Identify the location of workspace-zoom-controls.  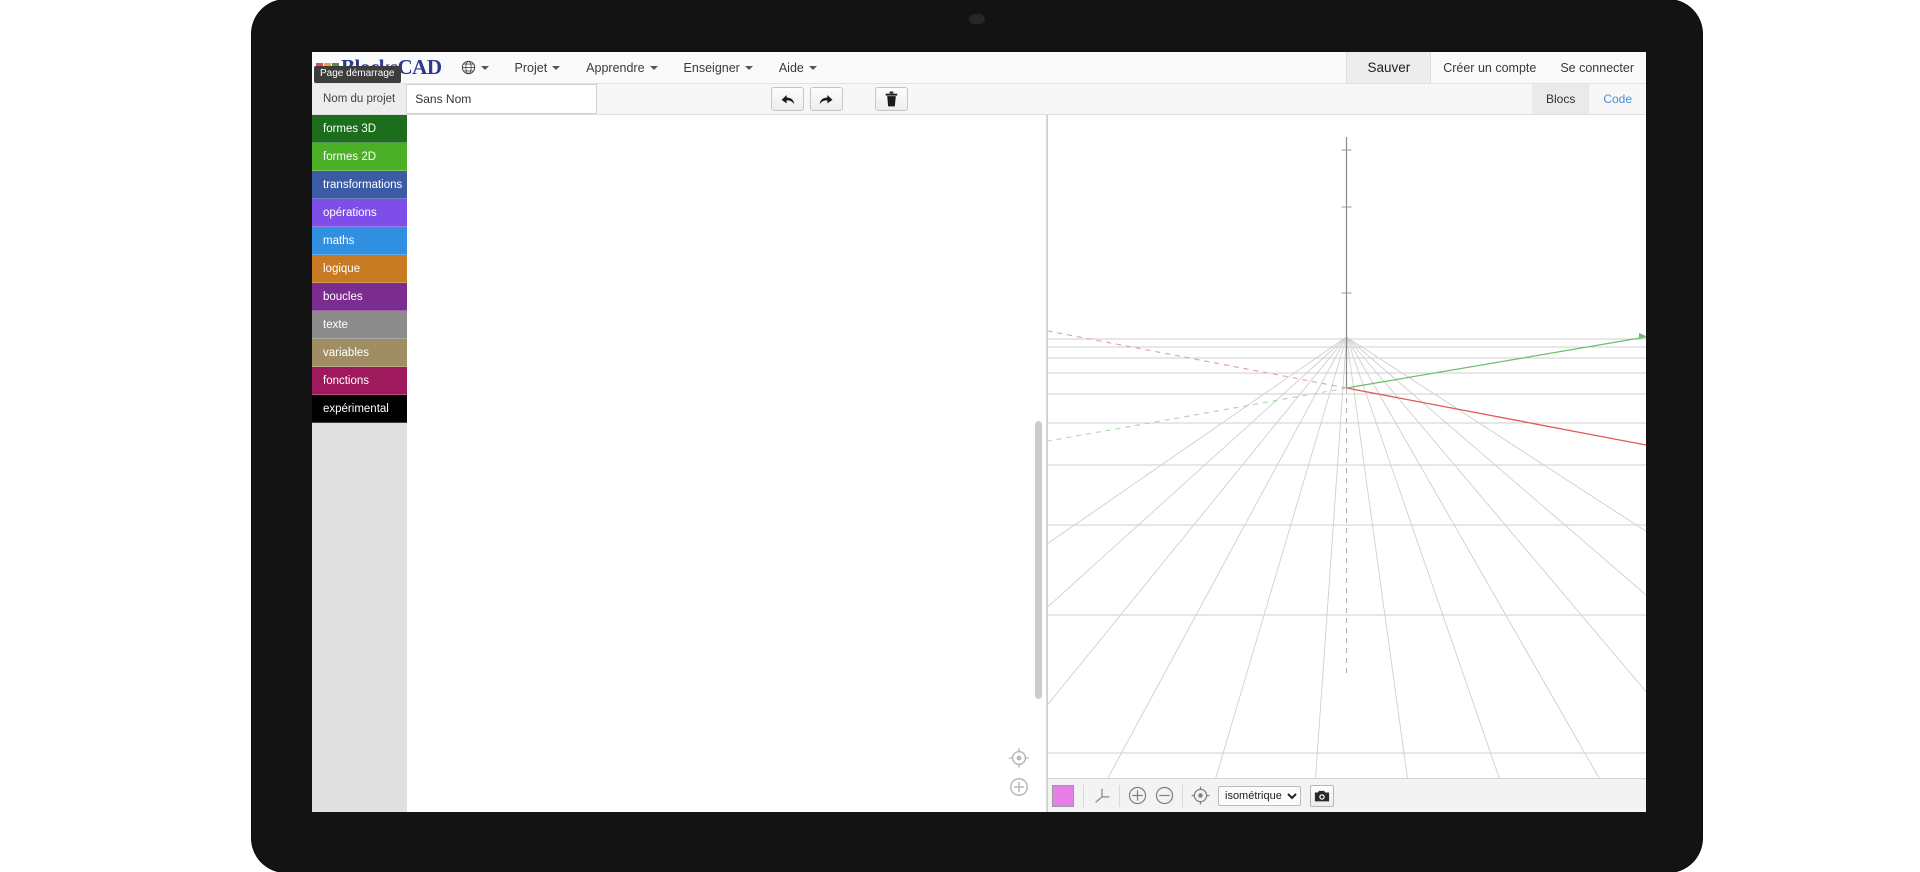
(1019, 772).